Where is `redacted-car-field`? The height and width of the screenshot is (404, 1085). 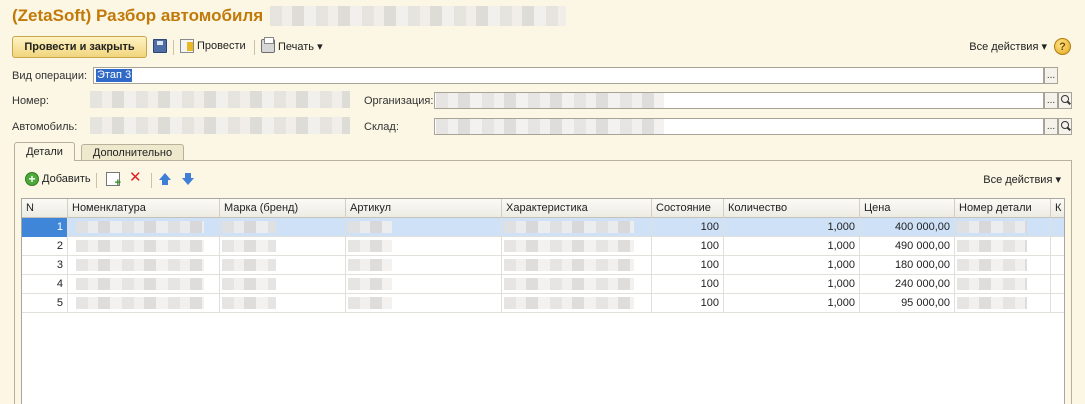
redacted-car-field is located at coordinates (220, 125).